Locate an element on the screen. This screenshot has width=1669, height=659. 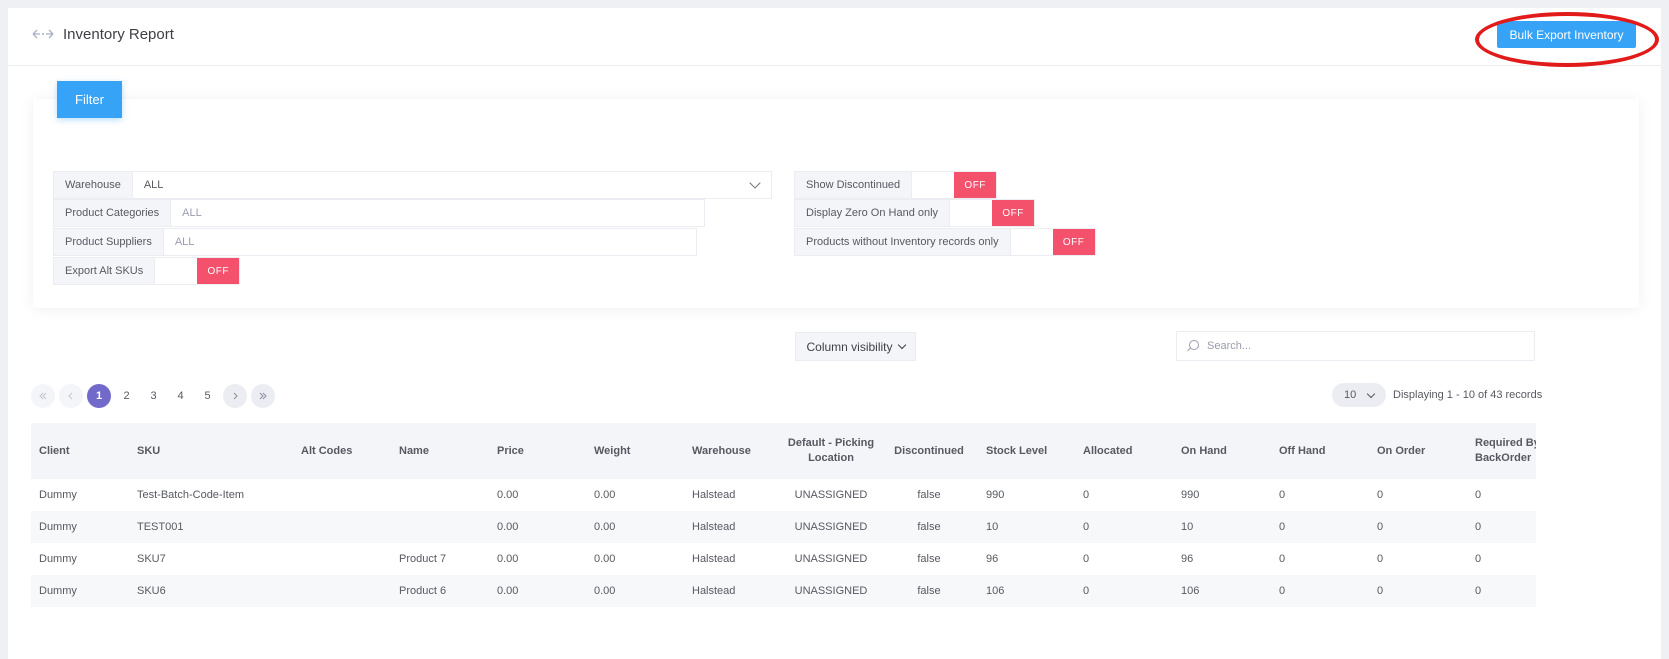
column-header-on-order: On Order is located at coordinates (1418, 451).